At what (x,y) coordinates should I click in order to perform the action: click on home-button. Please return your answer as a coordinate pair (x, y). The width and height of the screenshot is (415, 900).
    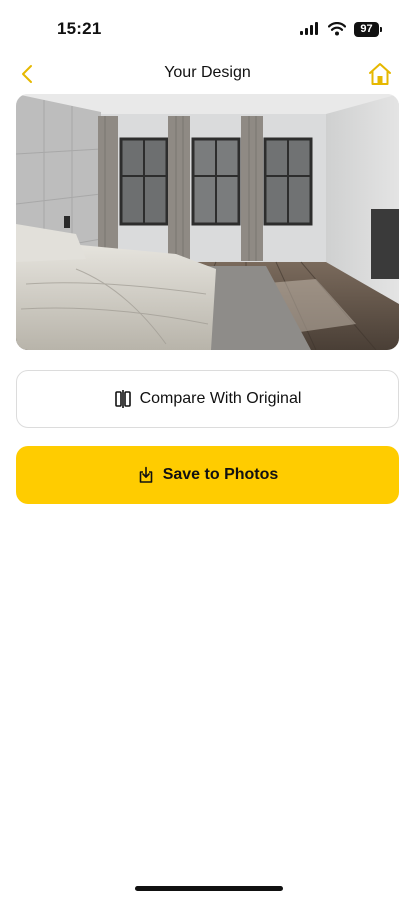
    Looking at the image, I should click on (380, 74).